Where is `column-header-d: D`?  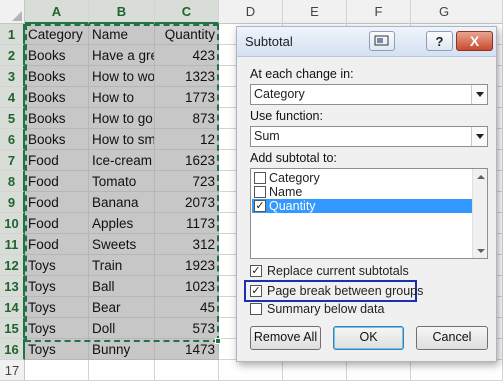 column-header-d: D is located at coordinates (251, 12).